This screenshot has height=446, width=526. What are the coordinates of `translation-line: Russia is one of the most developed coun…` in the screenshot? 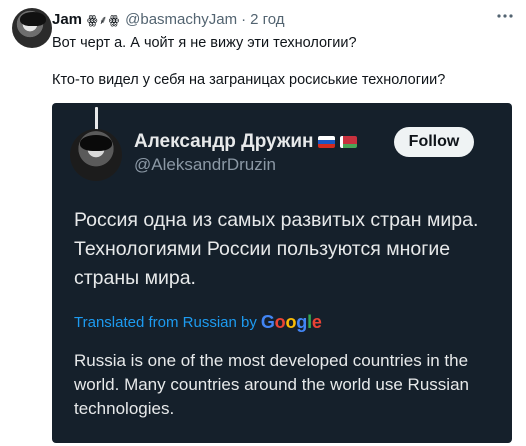 It's located at (271, 360).